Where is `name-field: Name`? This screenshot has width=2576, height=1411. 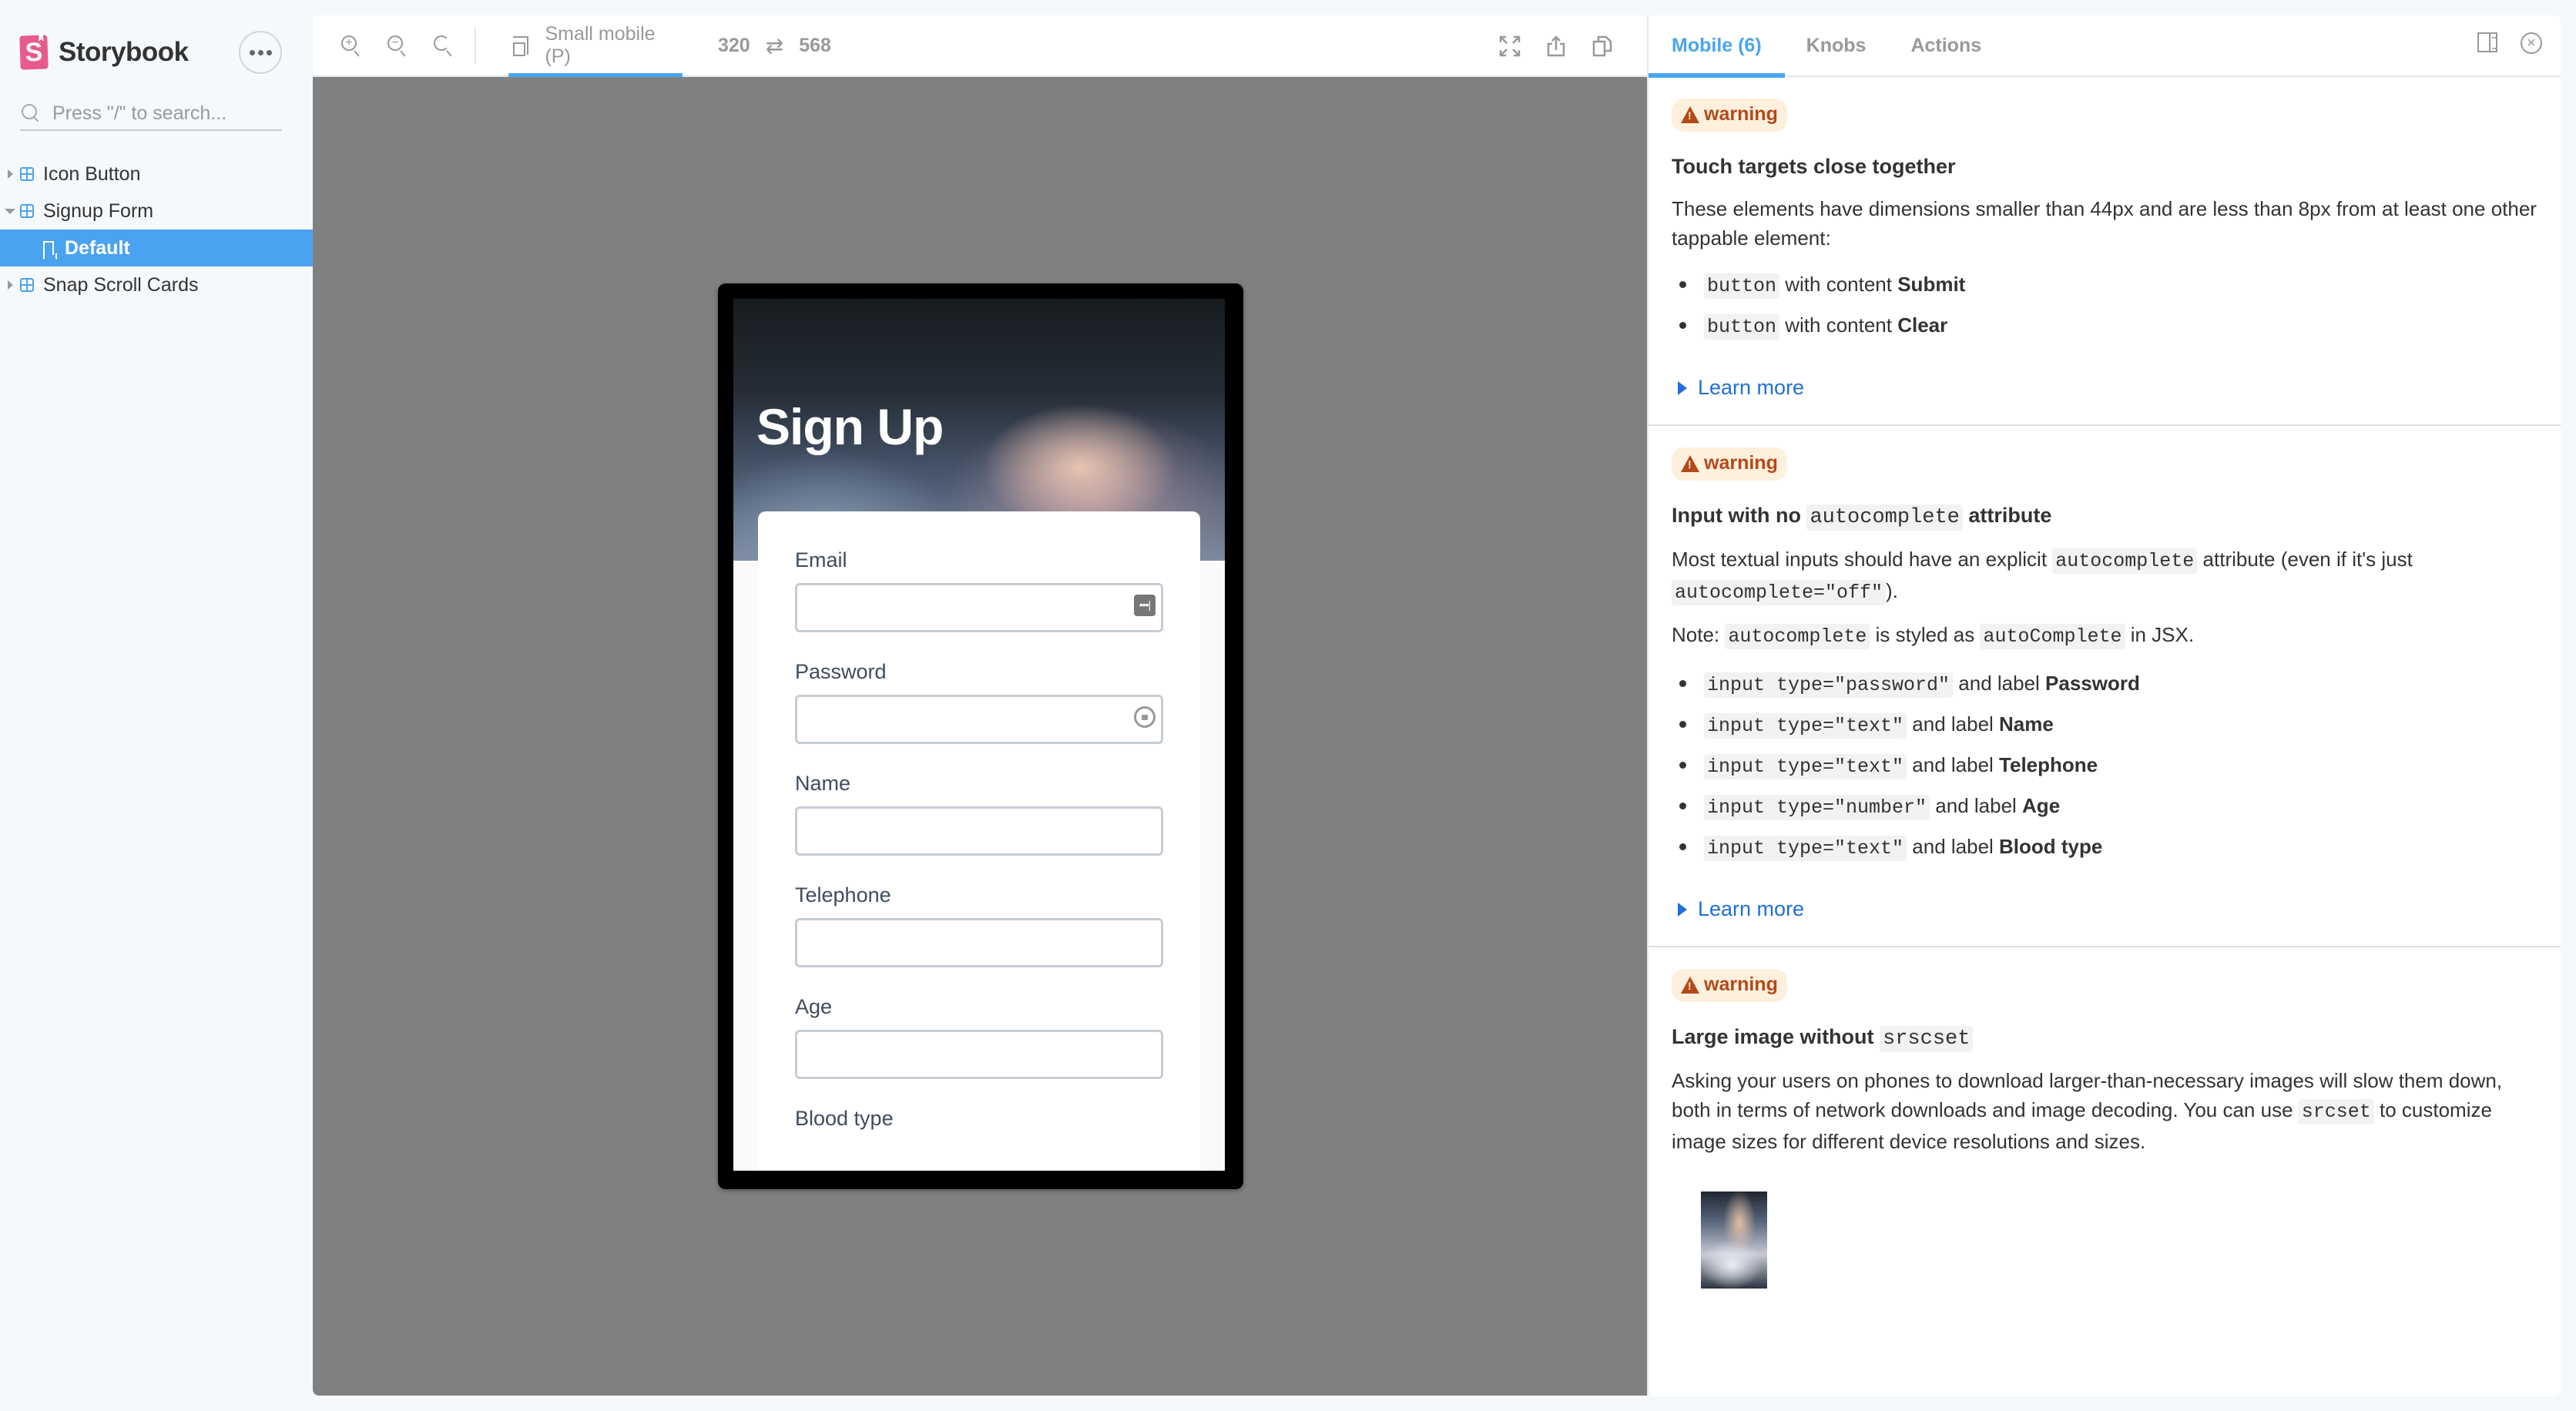
name-field: Name is located at coordinates (979, 814).